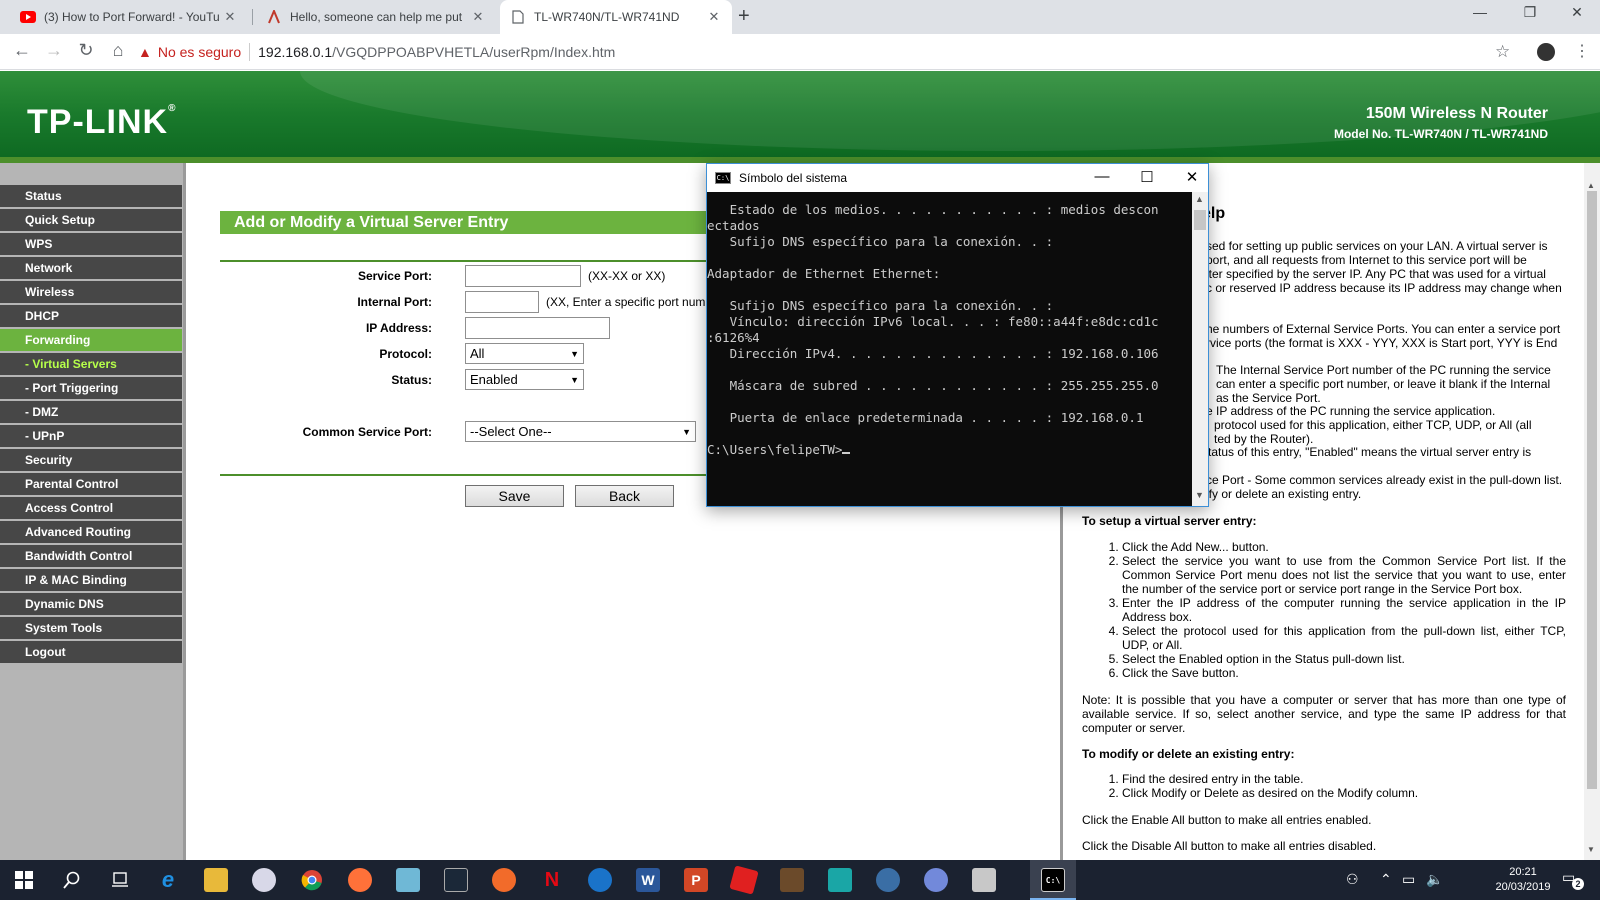  I want to click on steam-icon, so click(456, 880).